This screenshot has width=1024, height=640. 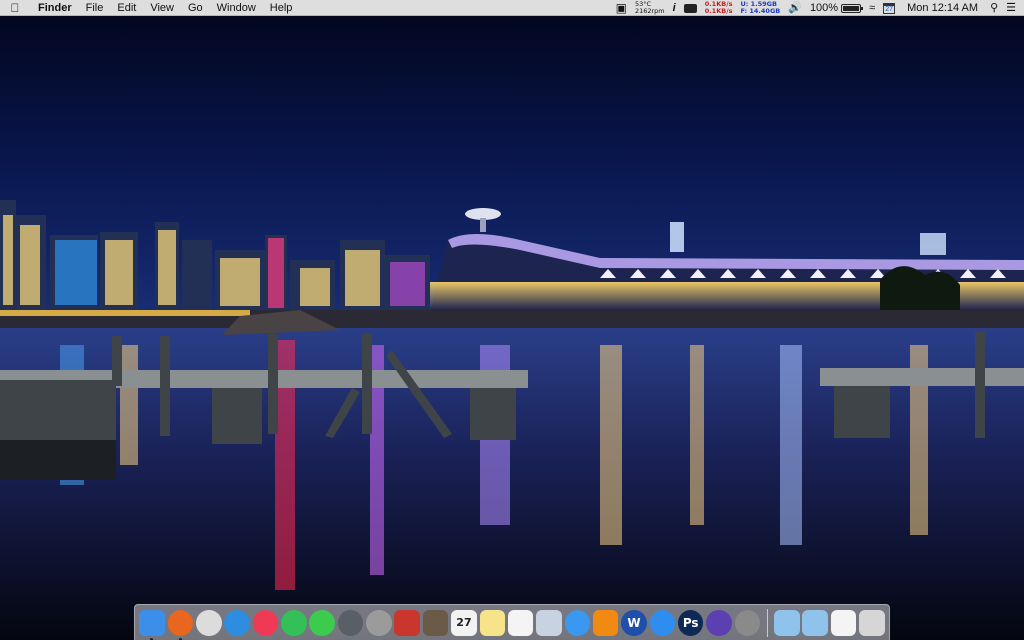 What do you see at coordinates (162, 7) in the screenshot?
I see `menu-view: View` at bounding box center [162, 7].